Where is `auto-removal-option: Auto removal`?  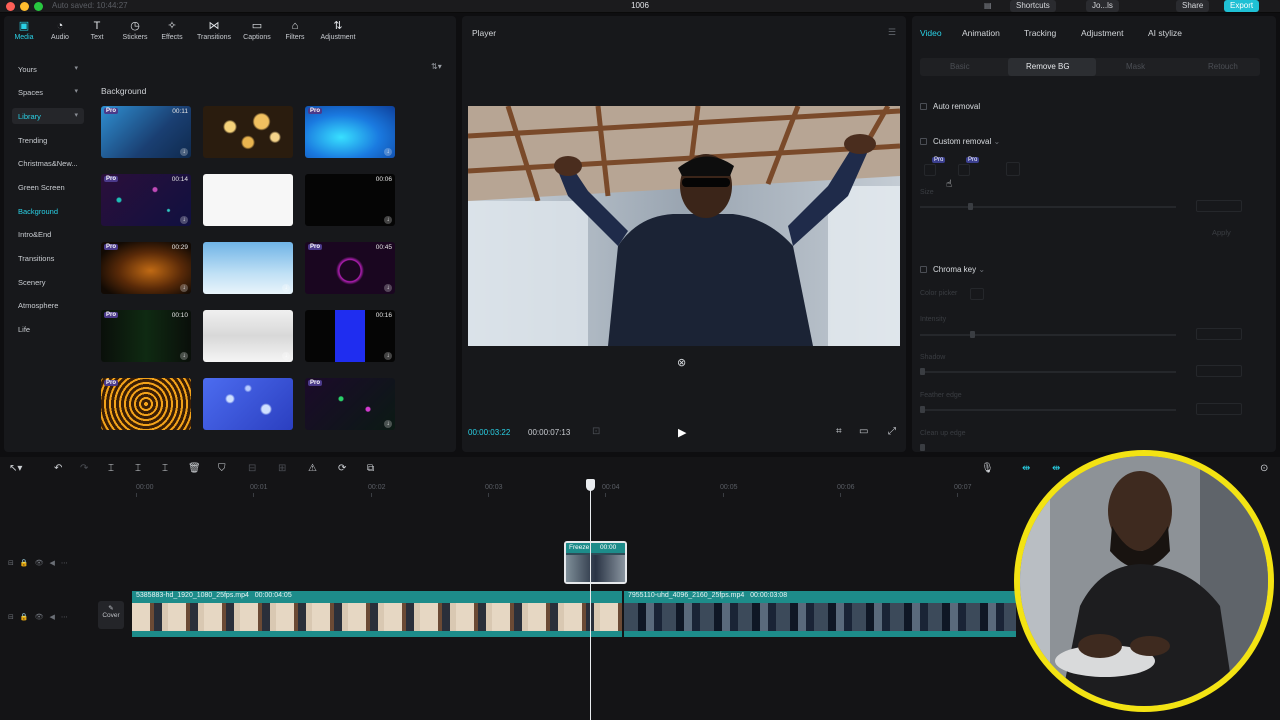 auto-removal-option: Auto removal is located at coordinates (950, 106).